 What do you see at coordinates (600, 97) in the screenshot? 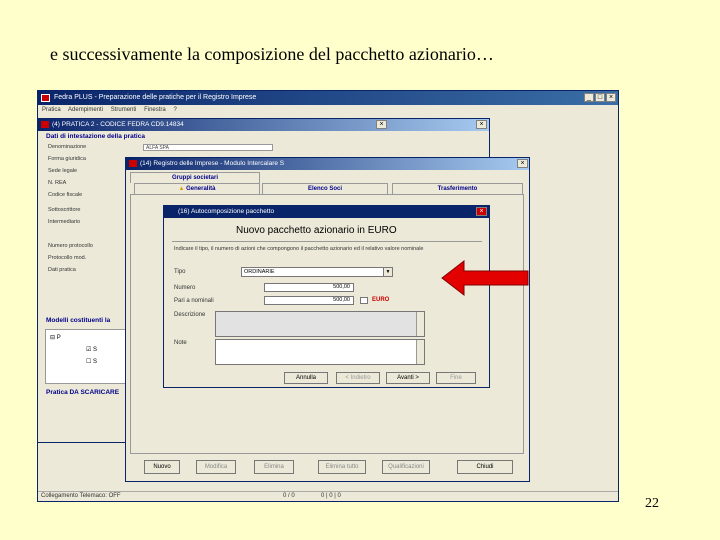
I see `maximize-icon: □` at bounding box center [600, 97].